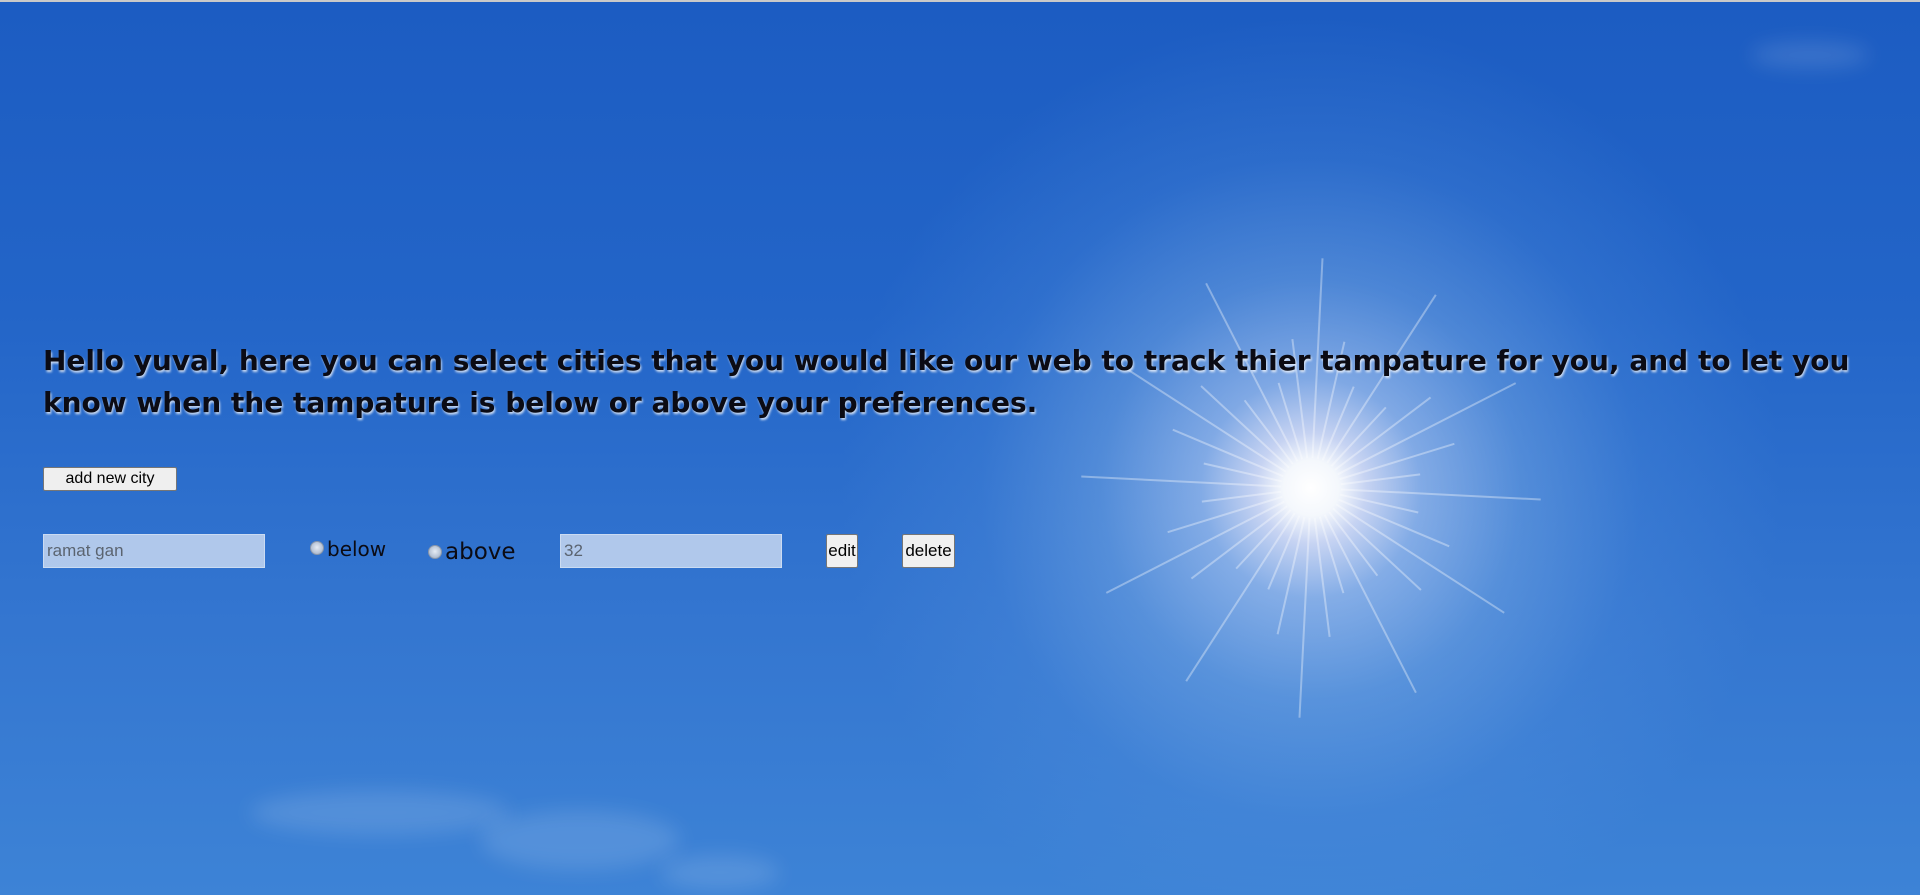 This screenshot has width=1920, height=895. Describe the element at coordinates (671, 551) in the screenshot. I see `temperature-input` at that location.